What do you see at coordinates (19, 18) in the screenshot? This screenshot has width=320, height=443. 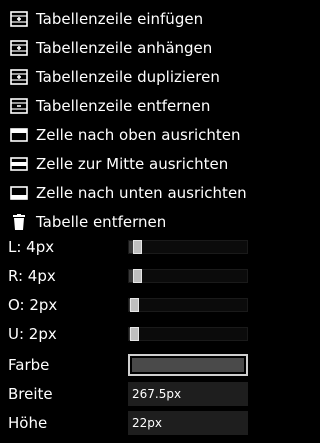 I see `table-row-insert-icon` at bounding box center [19, 18].